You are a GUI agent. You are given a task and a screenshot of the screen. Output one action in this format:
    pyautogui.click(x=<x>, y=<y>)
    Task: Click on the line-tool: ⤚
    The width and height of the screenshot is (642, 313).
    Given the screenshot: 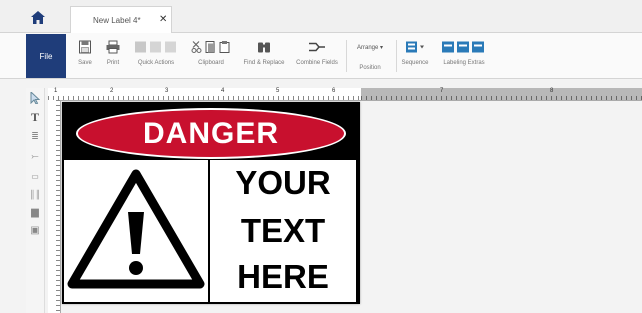 What is the action you would take?
    pyautogui.click(x=35, y=155)
    